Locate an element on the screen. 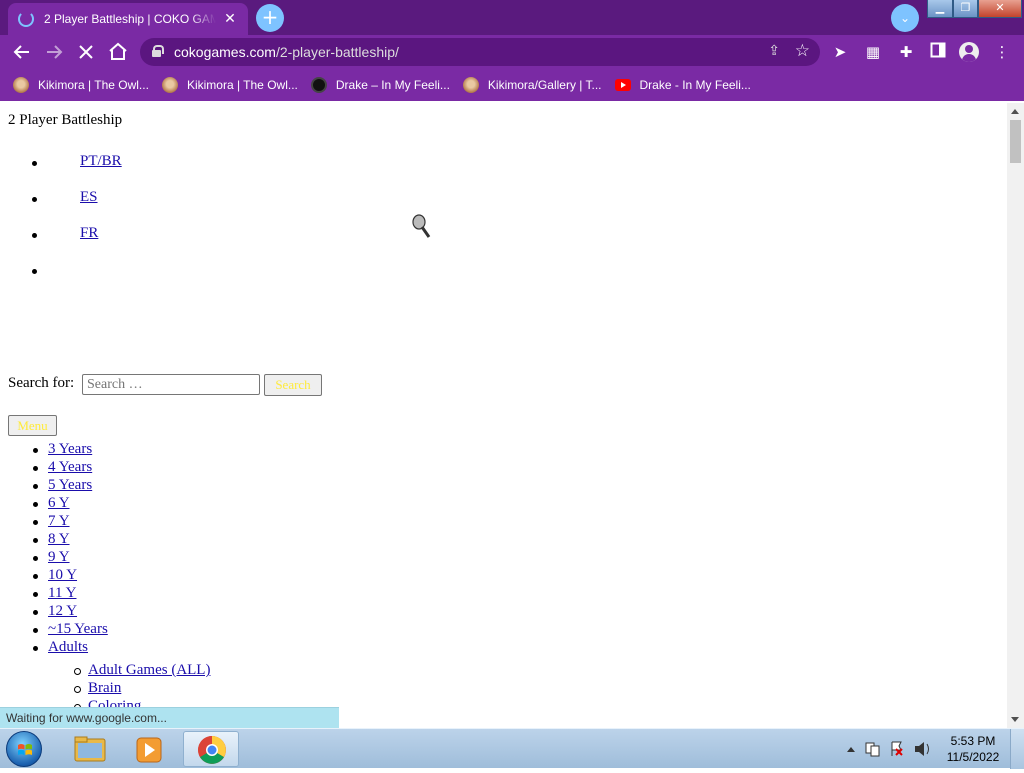 The width and height of the screenshot is (1024, 773). menu-item: 5 Years is located at coordinates (62, 486).